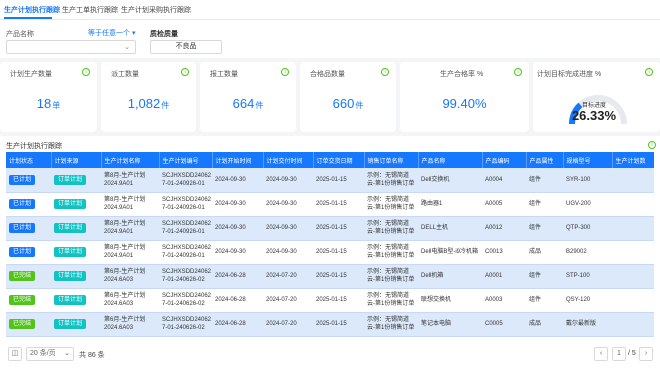 The image size is (660, 369). What do you see at coordinates (130, 160) in the screenshot?
I see `column-header: 生产计划名称` at bounding box center [130, 160].